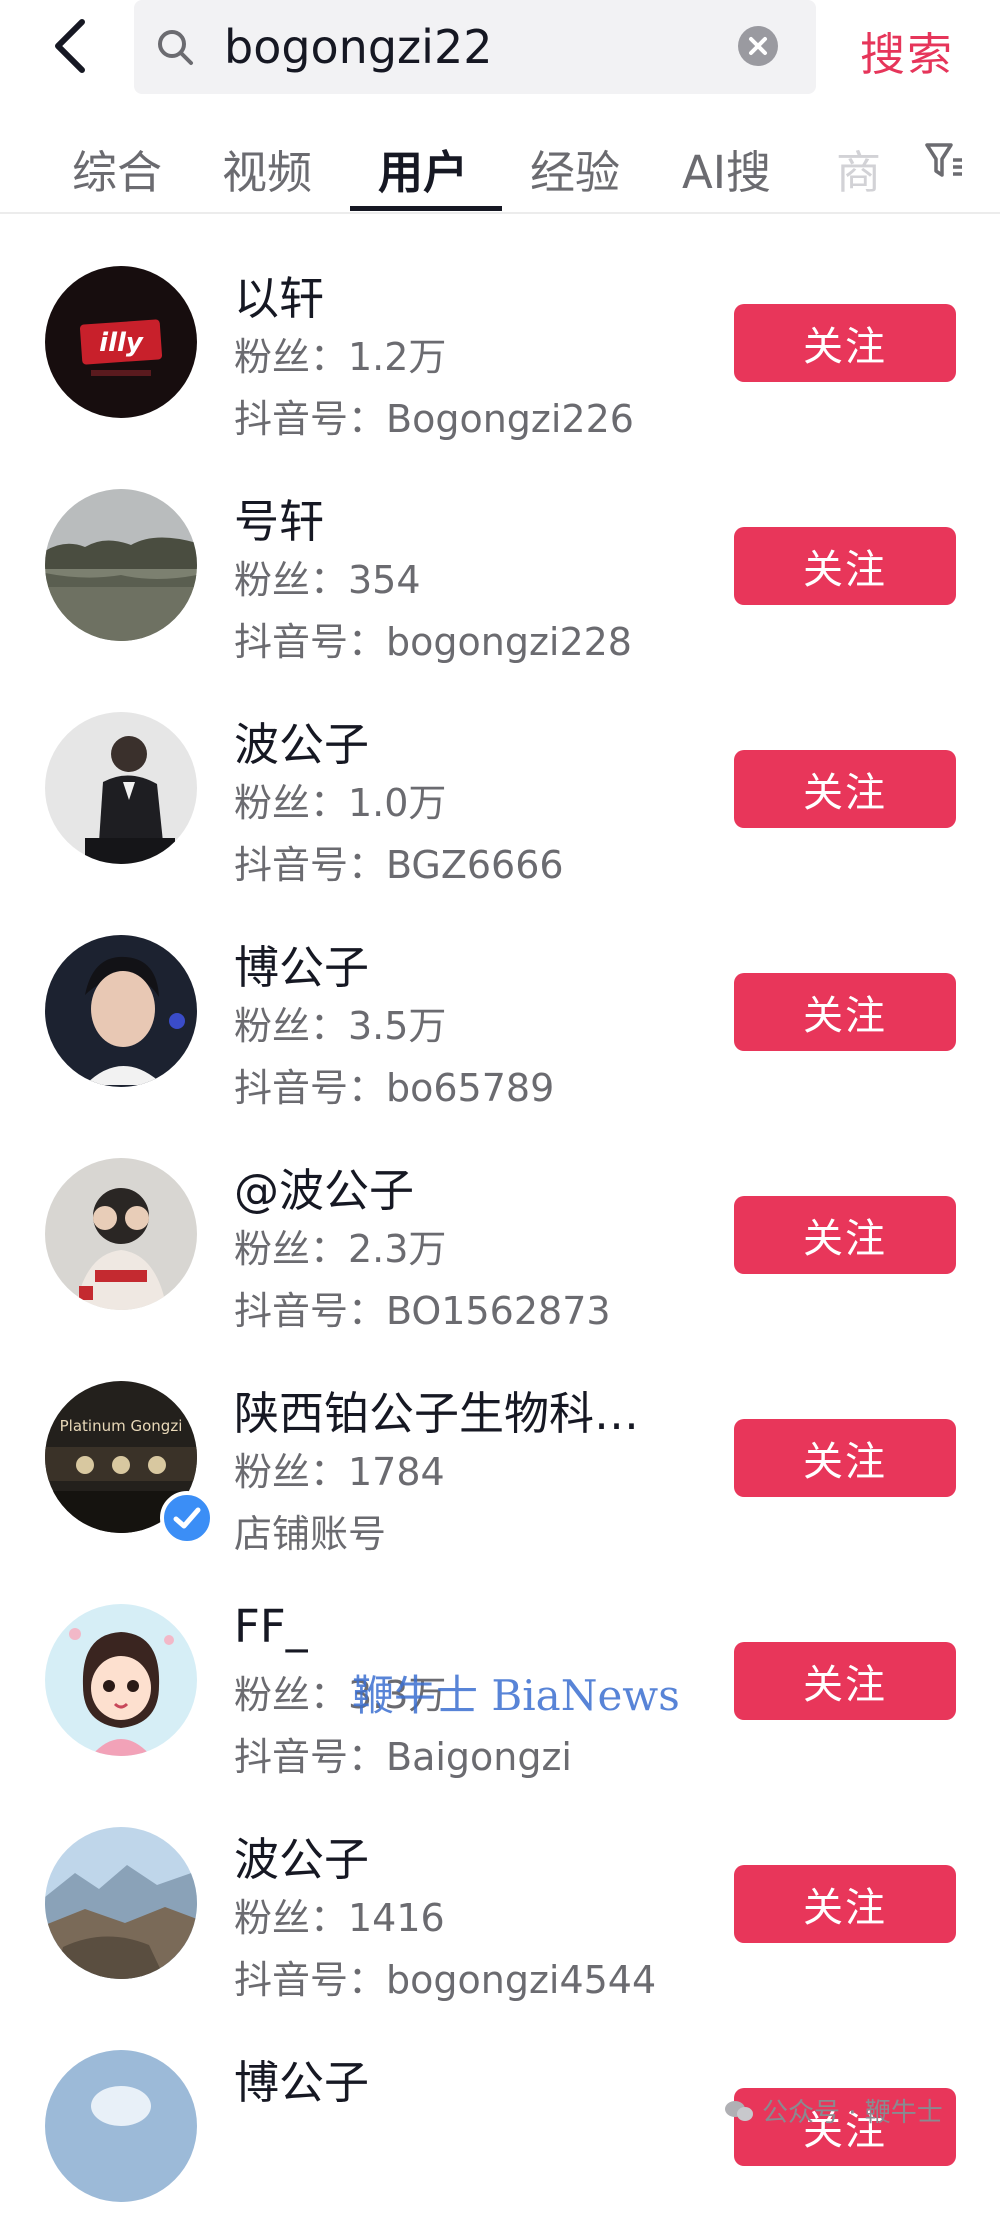  Describe the element at coordinates (271, 1626) in the screenshot. I see `user-name: FF_` at that location.